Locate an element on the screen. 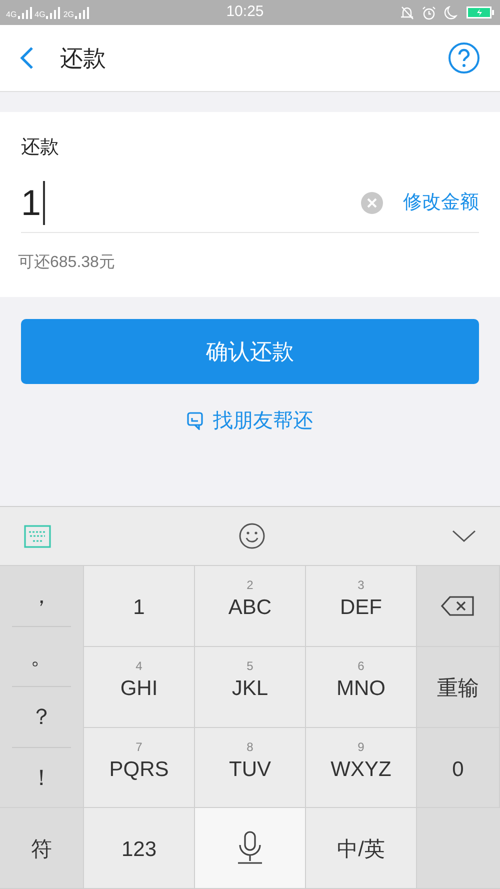 The image size is (500, 889). keyboard-key: 123 is located at coordinates (139, 848).